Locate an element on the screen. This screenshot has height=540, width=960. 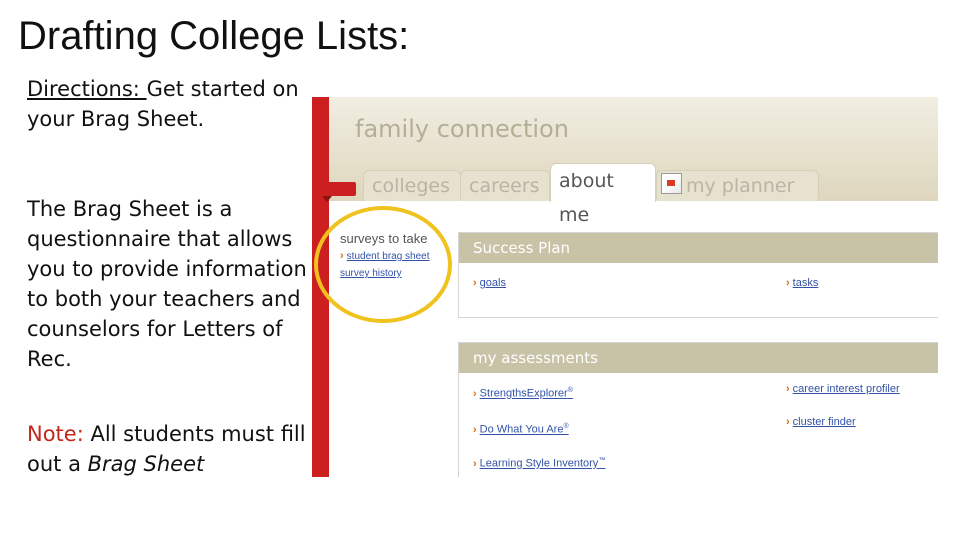
highlight-circle is located at coordinates (383, 264).